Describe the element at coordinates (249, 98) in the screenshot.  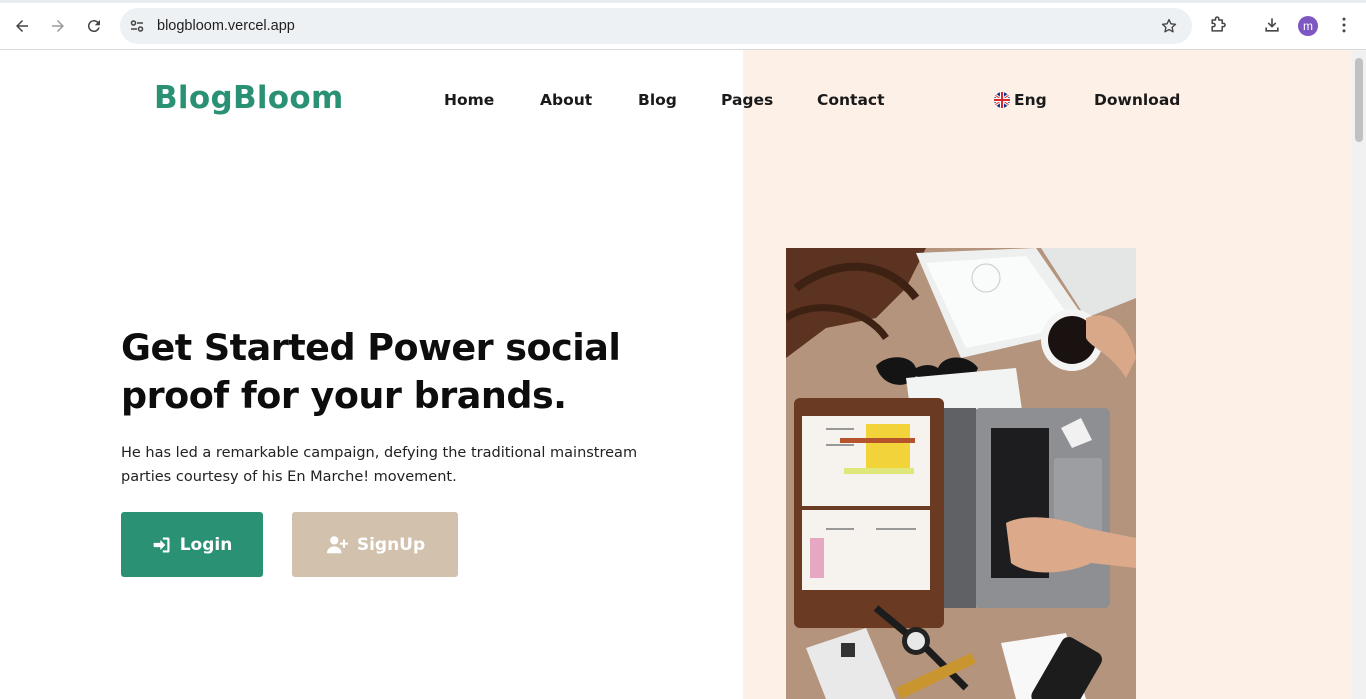
I see `site-logo: BlogBloom` at that location.